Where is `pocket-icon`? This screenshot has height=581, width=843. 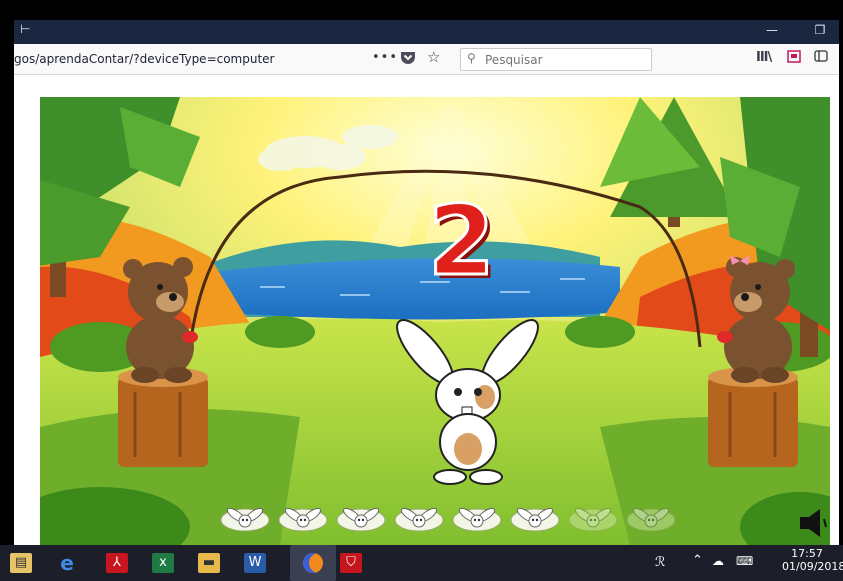 pocket-icon is located at coordinates (408, 59).